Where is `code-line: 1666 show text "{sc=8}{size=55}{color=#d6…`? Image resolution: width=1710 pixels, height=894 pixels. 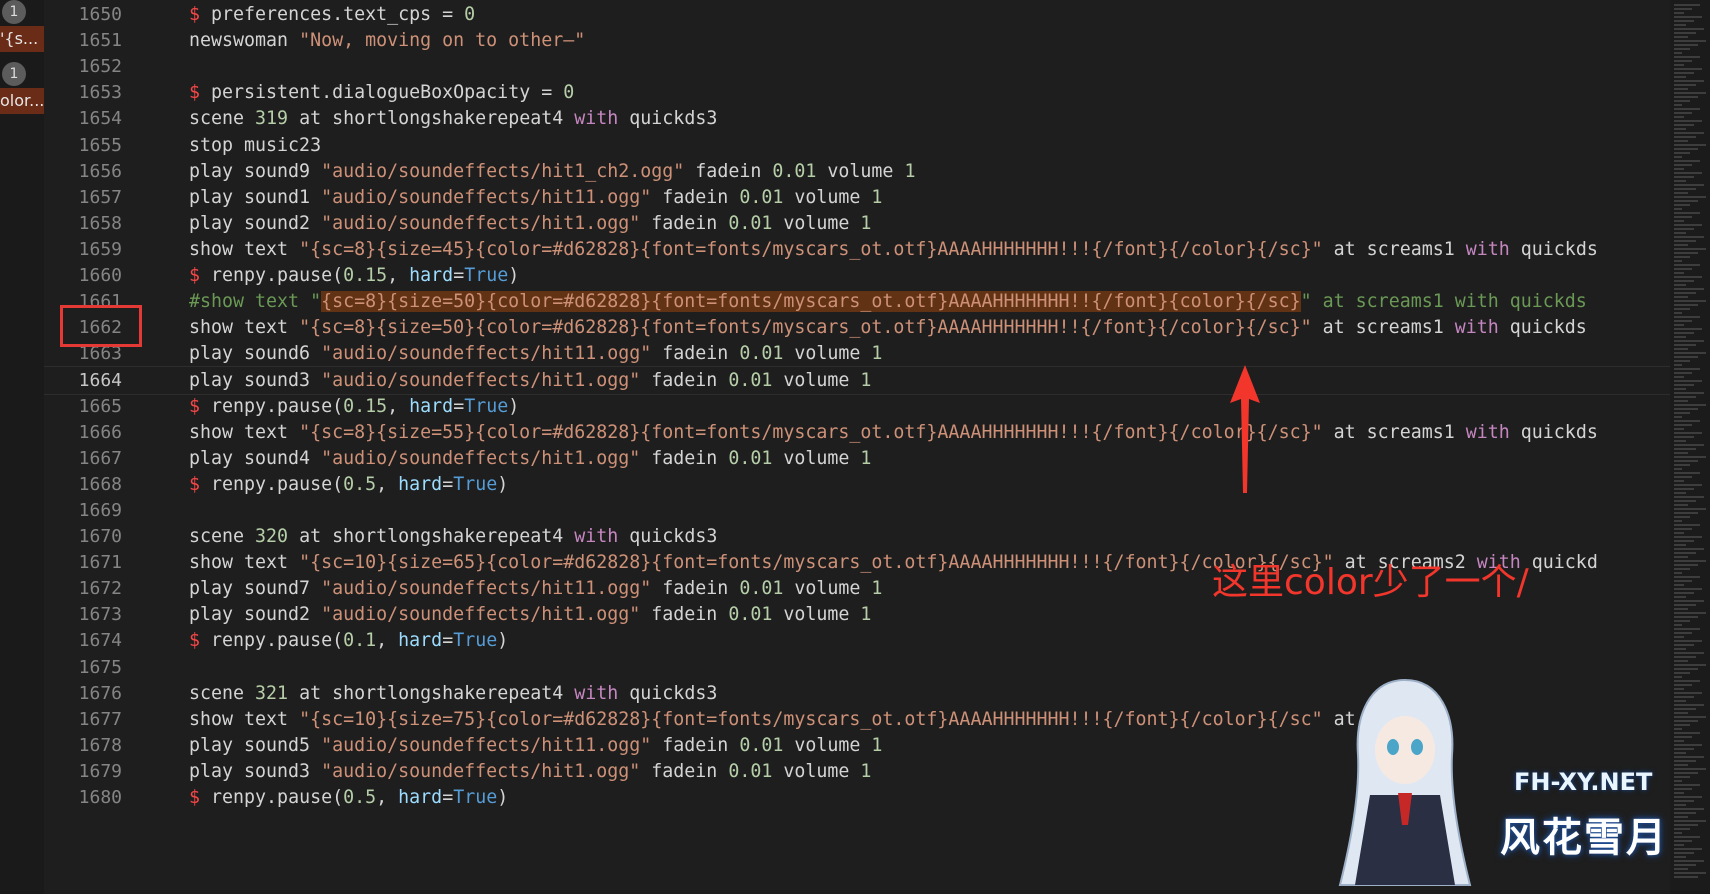
code-line: 1666 show text "{sc=8}{size=55}{color=#d6… is located at coordinates (857, 433).